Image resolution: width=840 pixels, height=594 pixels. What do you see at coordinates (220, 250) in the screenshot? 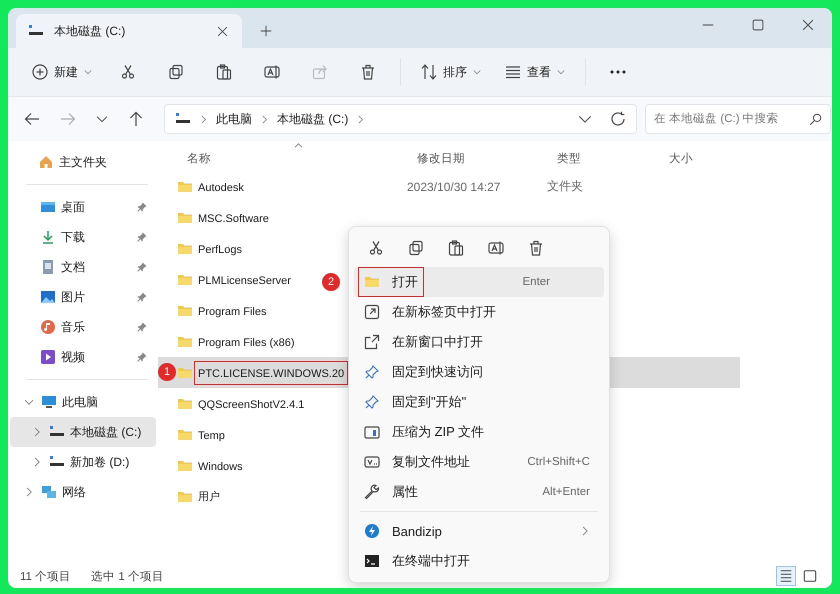
I see `file-name: PerfLogs` at bounding box center [220, 250].